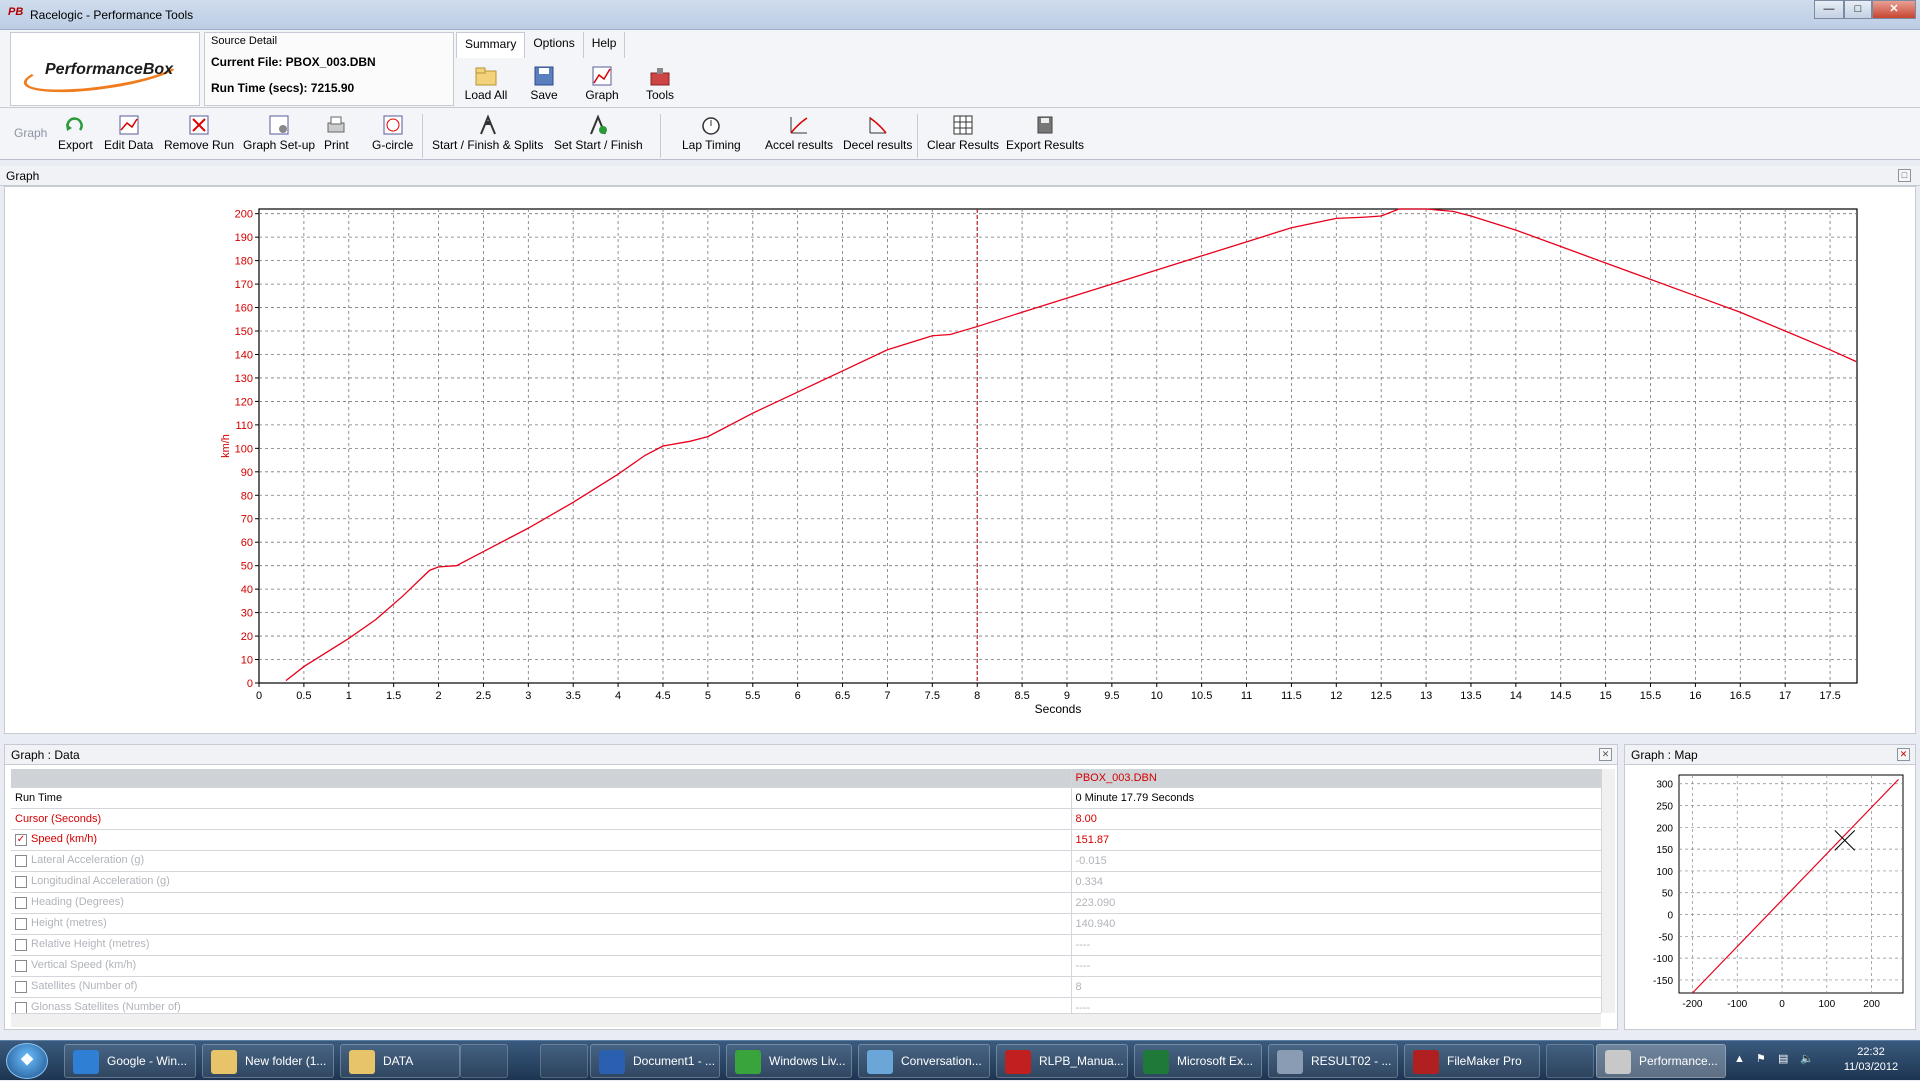 The height and width of the screenshot is (1081, 1920). What do you see at coordinates (1201, 696) in the screenshot?
I see `x-tick-label: 10.5` at bounding box center [1201, 696].